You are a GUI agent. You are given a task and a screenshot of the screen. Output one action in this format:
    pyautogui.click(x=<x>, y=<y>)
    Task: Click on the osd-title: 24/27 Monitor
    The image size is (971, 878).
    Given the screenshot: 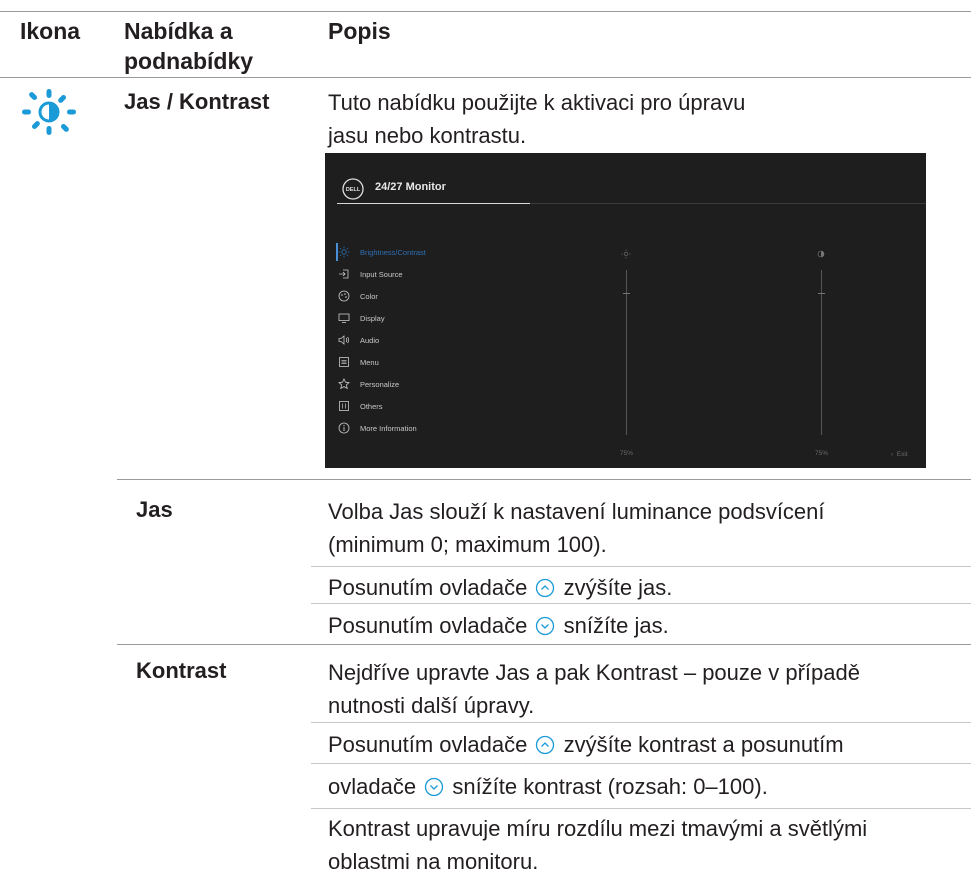 What is the action you would take?
    pyautogui.click(x=410, y=187)
    